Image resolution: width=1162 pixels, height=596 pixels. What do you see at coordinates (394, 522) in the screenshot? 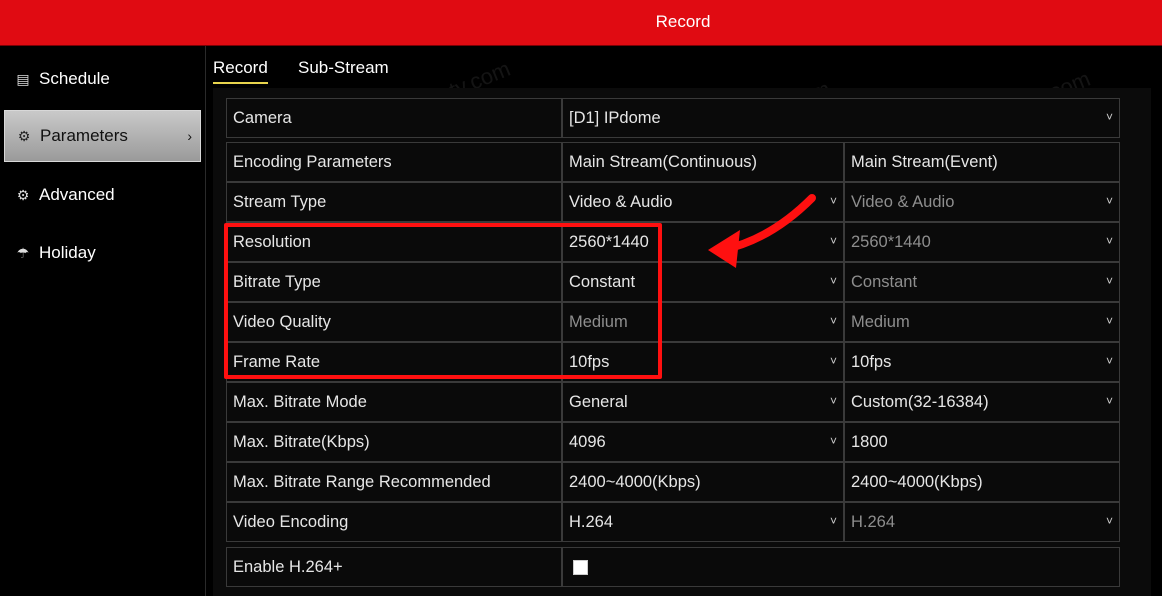
I see `video-encoding-label: Video Encoding` at bounding box center [394, 522].